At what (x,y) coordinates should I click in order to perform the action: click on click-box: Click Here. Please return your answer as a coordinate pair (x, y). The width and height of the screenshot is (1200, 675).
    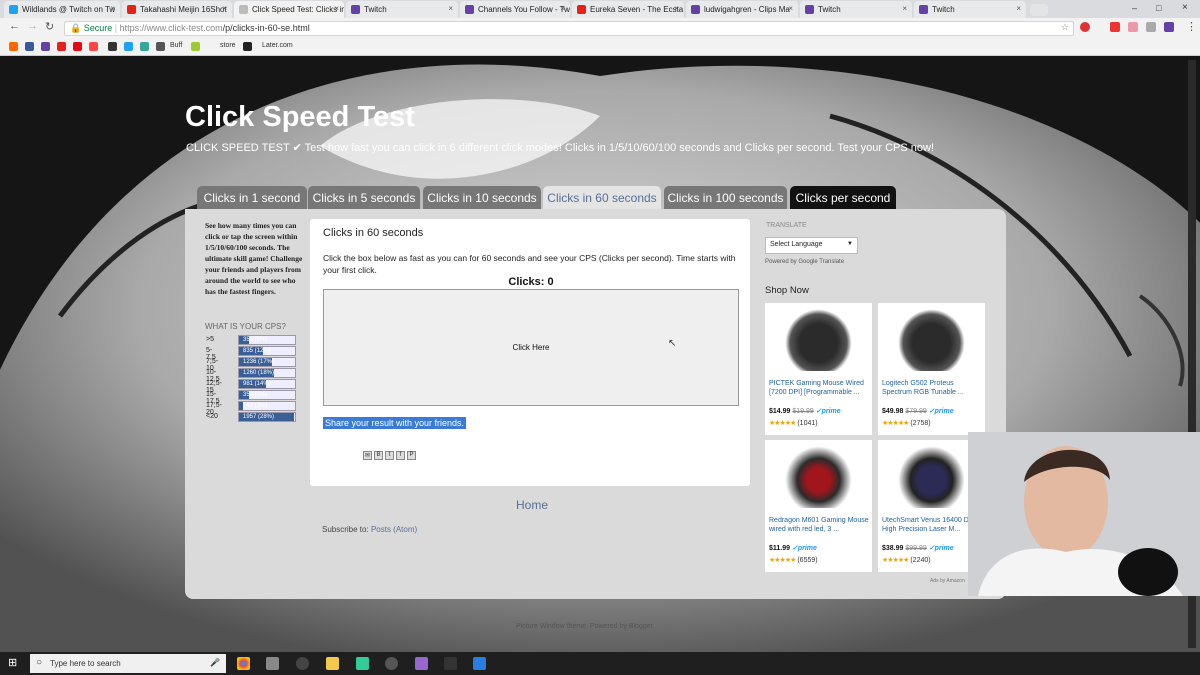
    Looking at the image, I should click on (531, 347).